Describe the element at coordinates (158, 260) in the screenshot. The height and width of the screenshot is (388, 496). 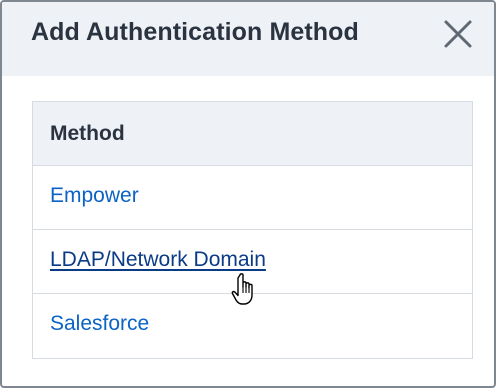
I see `method-link-ldap-network-domain: LDAP/Network Domain` at that location.